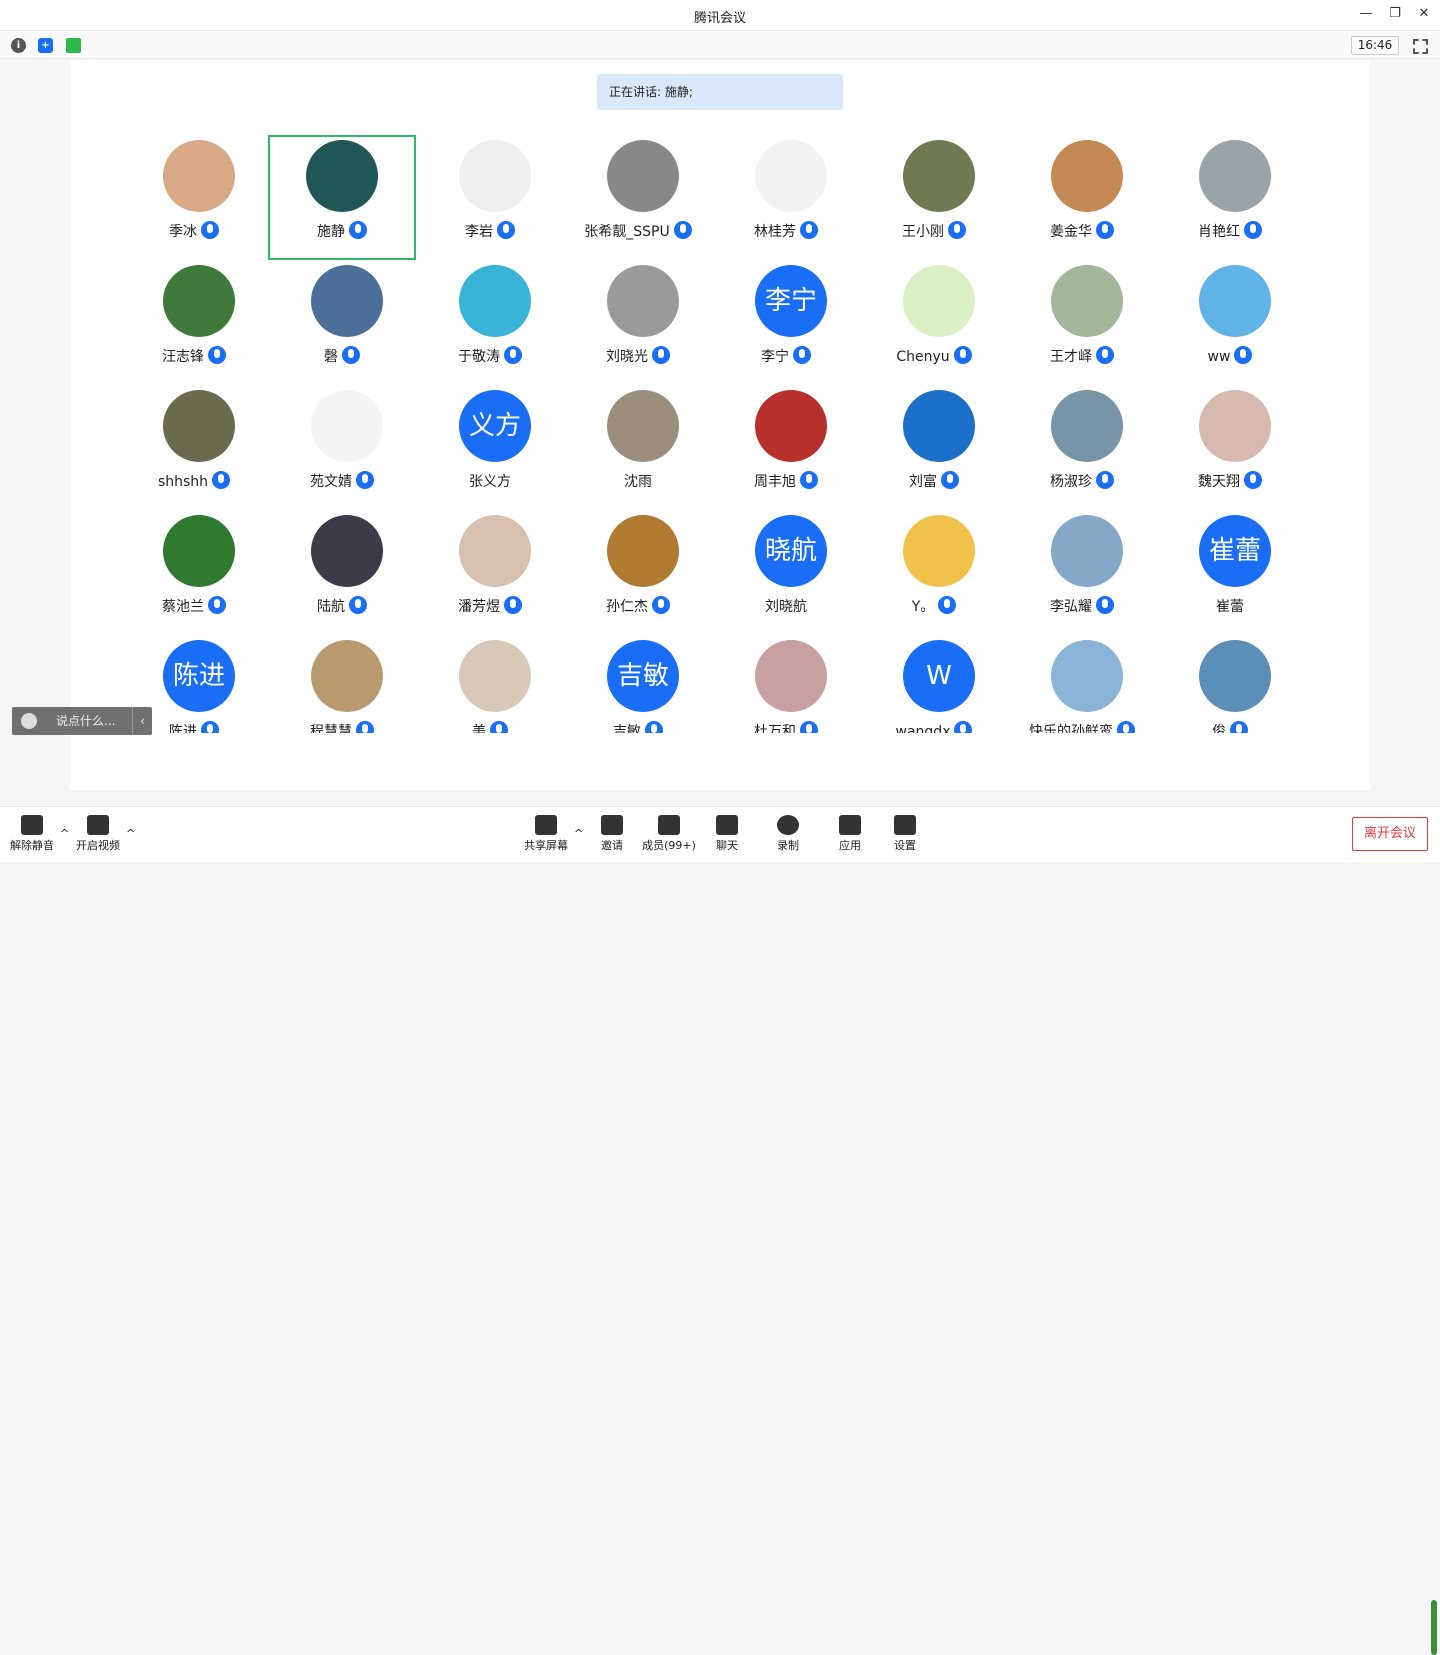  What do you see at coordinates (45, 45) in the screenshot?
I see `shield-icon: +` at bounding box center [45, 45].